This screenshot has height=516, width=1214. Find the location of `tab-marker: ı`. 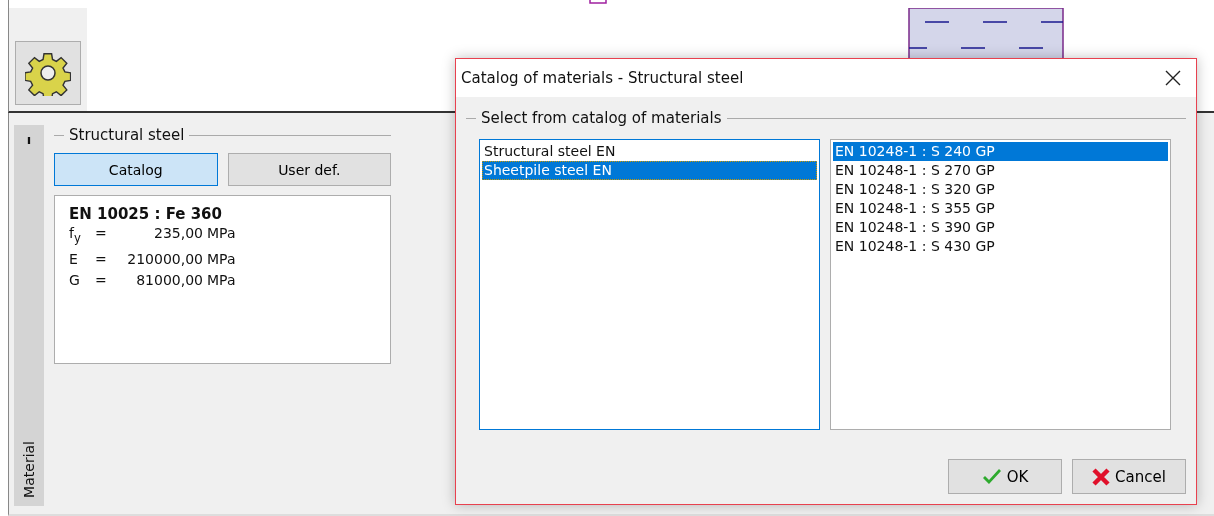

tab-marker: ı is located at coordinates (29, 139).